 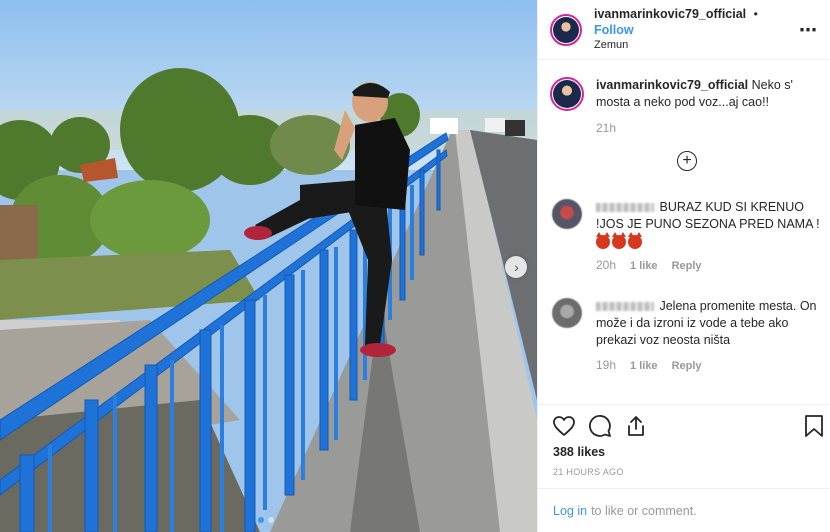 I want to click on bookmark-button, so click(x=814, y=426).